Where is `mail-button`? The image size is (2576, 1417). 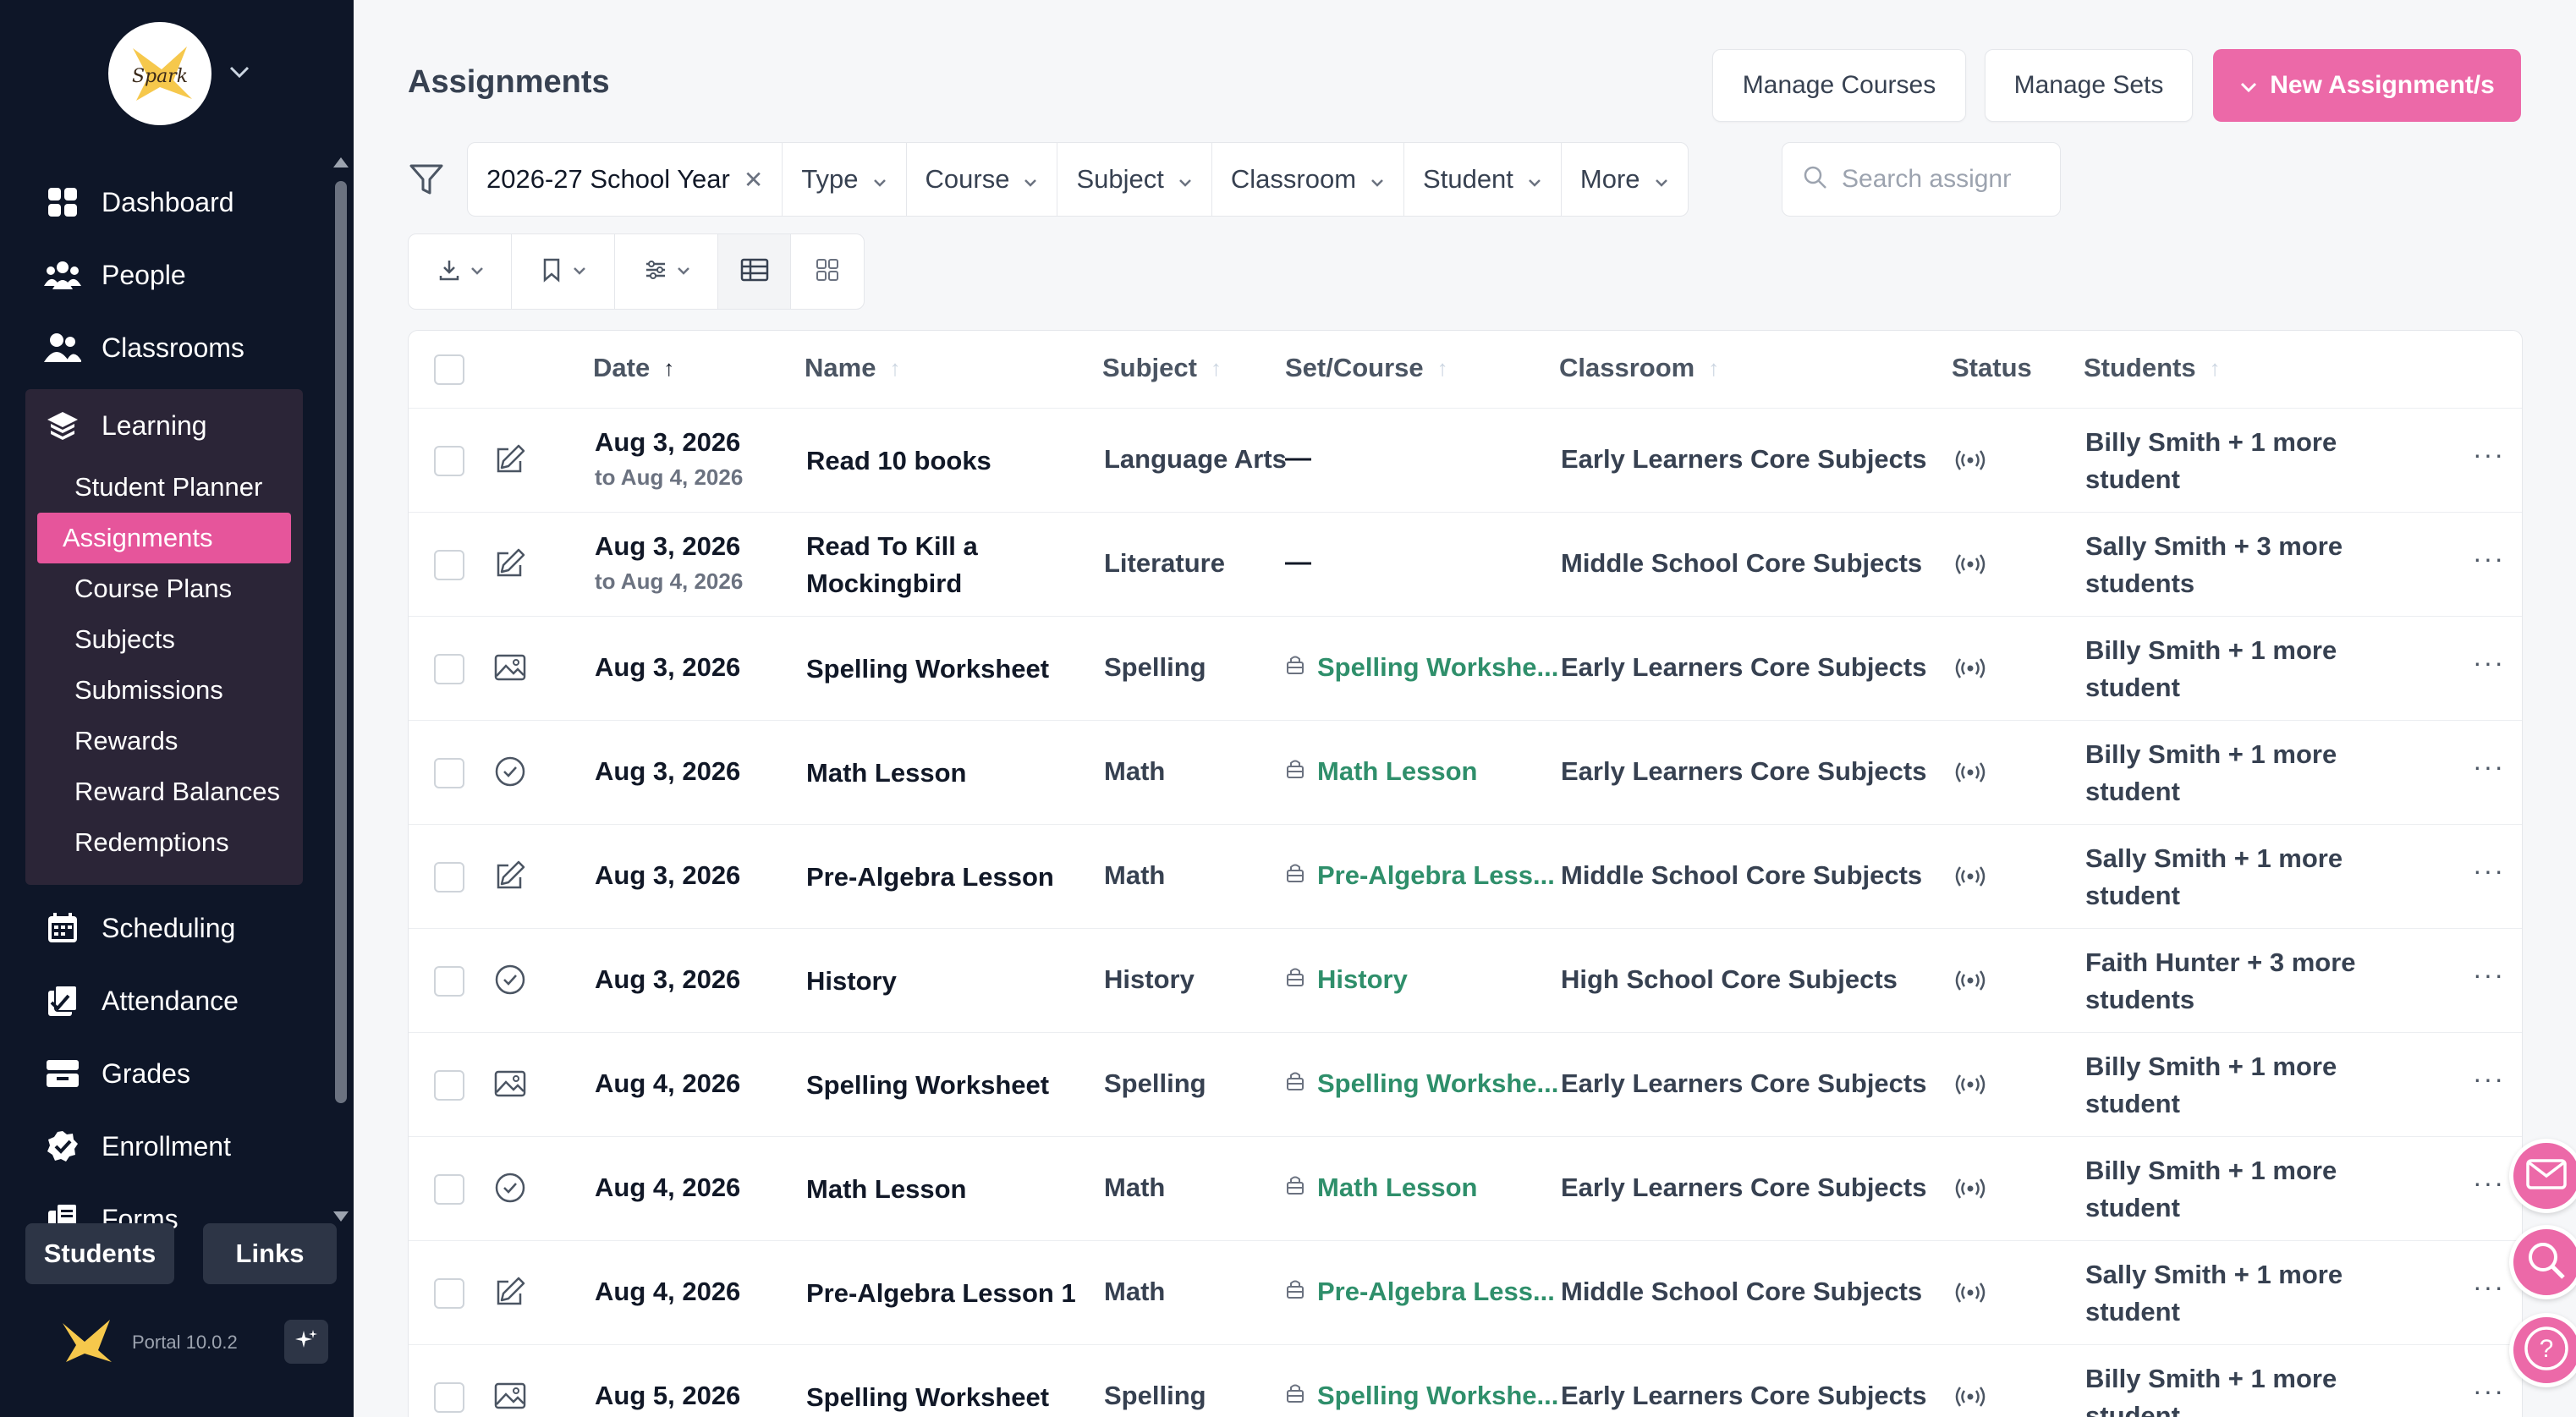 mail-button is located at coordinates (2542, 1176).